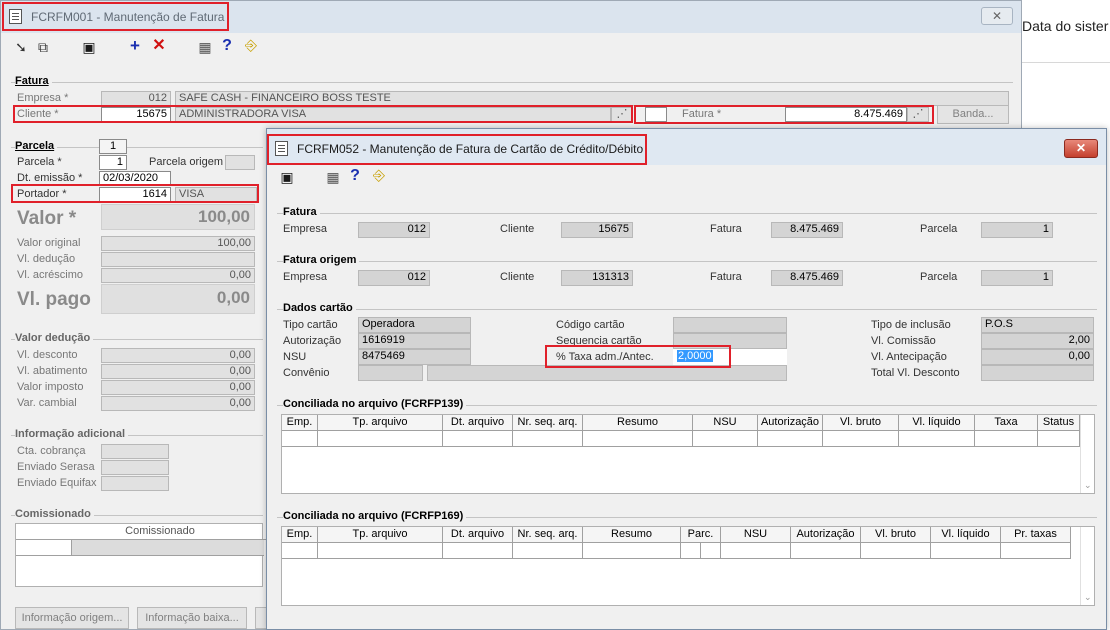 The height and width of the screenshot is (630, 1110). I want to click on conc139-row, so click(681, 439).